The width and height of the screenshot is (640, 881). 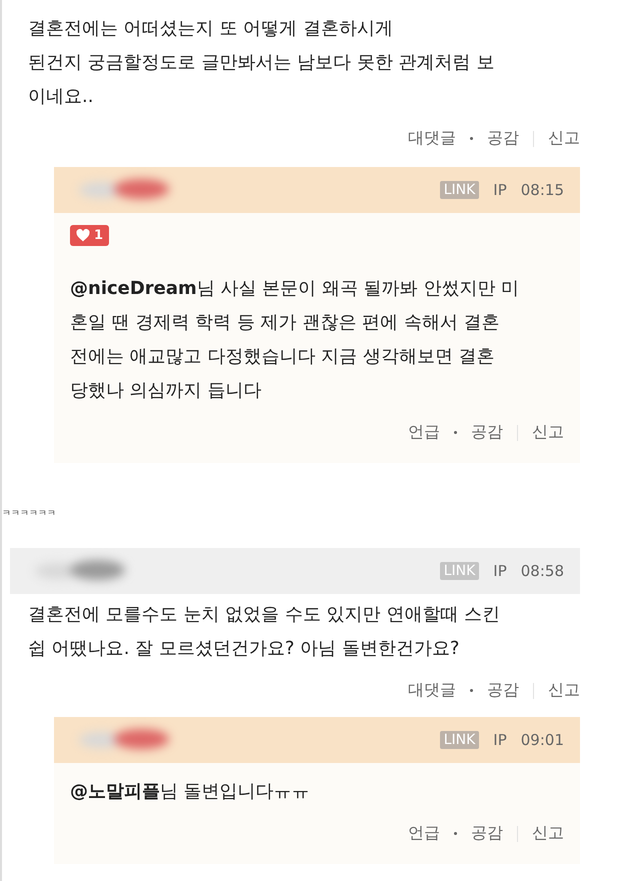 What do you see at coordinates (542, 571) in the screenshot?
I see `comment-time: 08:58` at bounding box center [542, 571].